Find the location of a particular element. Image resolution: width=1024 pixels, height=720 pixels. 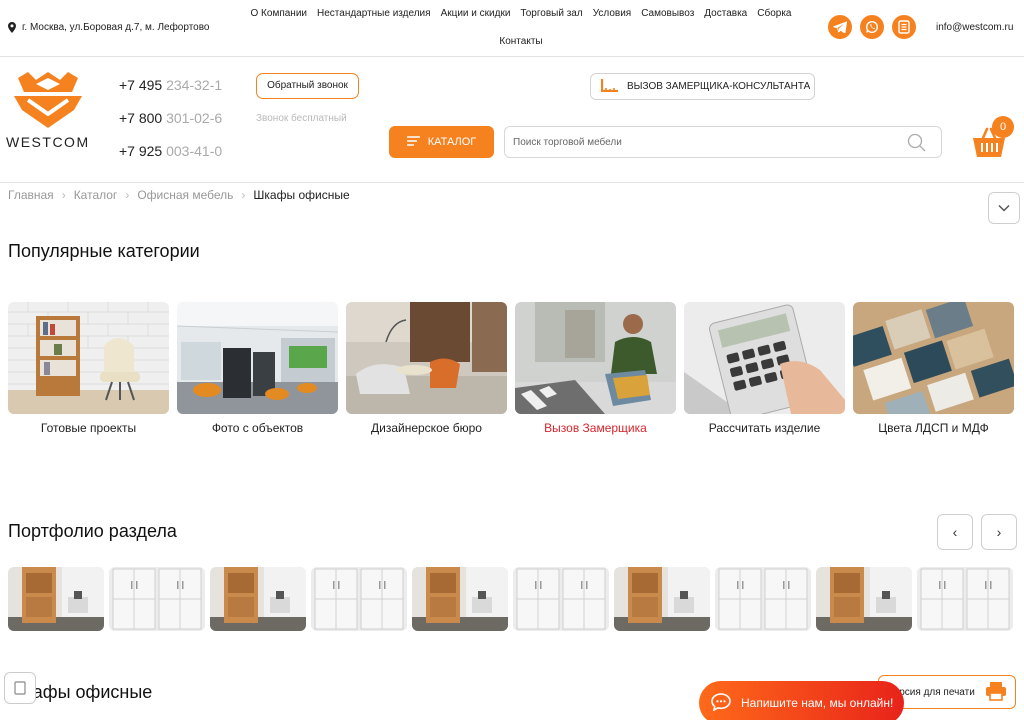

breadcrumb-catalog: Каталог is located at coordinates (96, 195).